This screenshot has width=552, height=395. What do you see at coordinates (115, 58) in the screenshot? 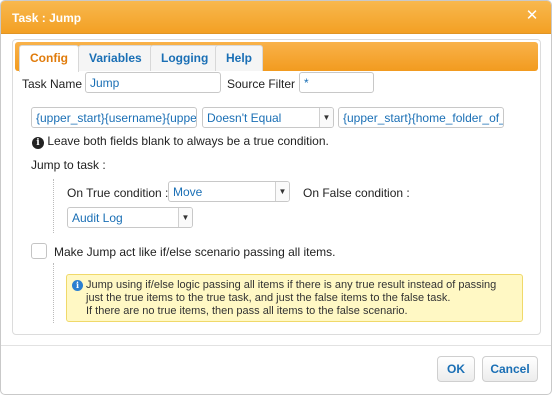
I see `tab-variables: Variables` at bounding box center [115, 58].